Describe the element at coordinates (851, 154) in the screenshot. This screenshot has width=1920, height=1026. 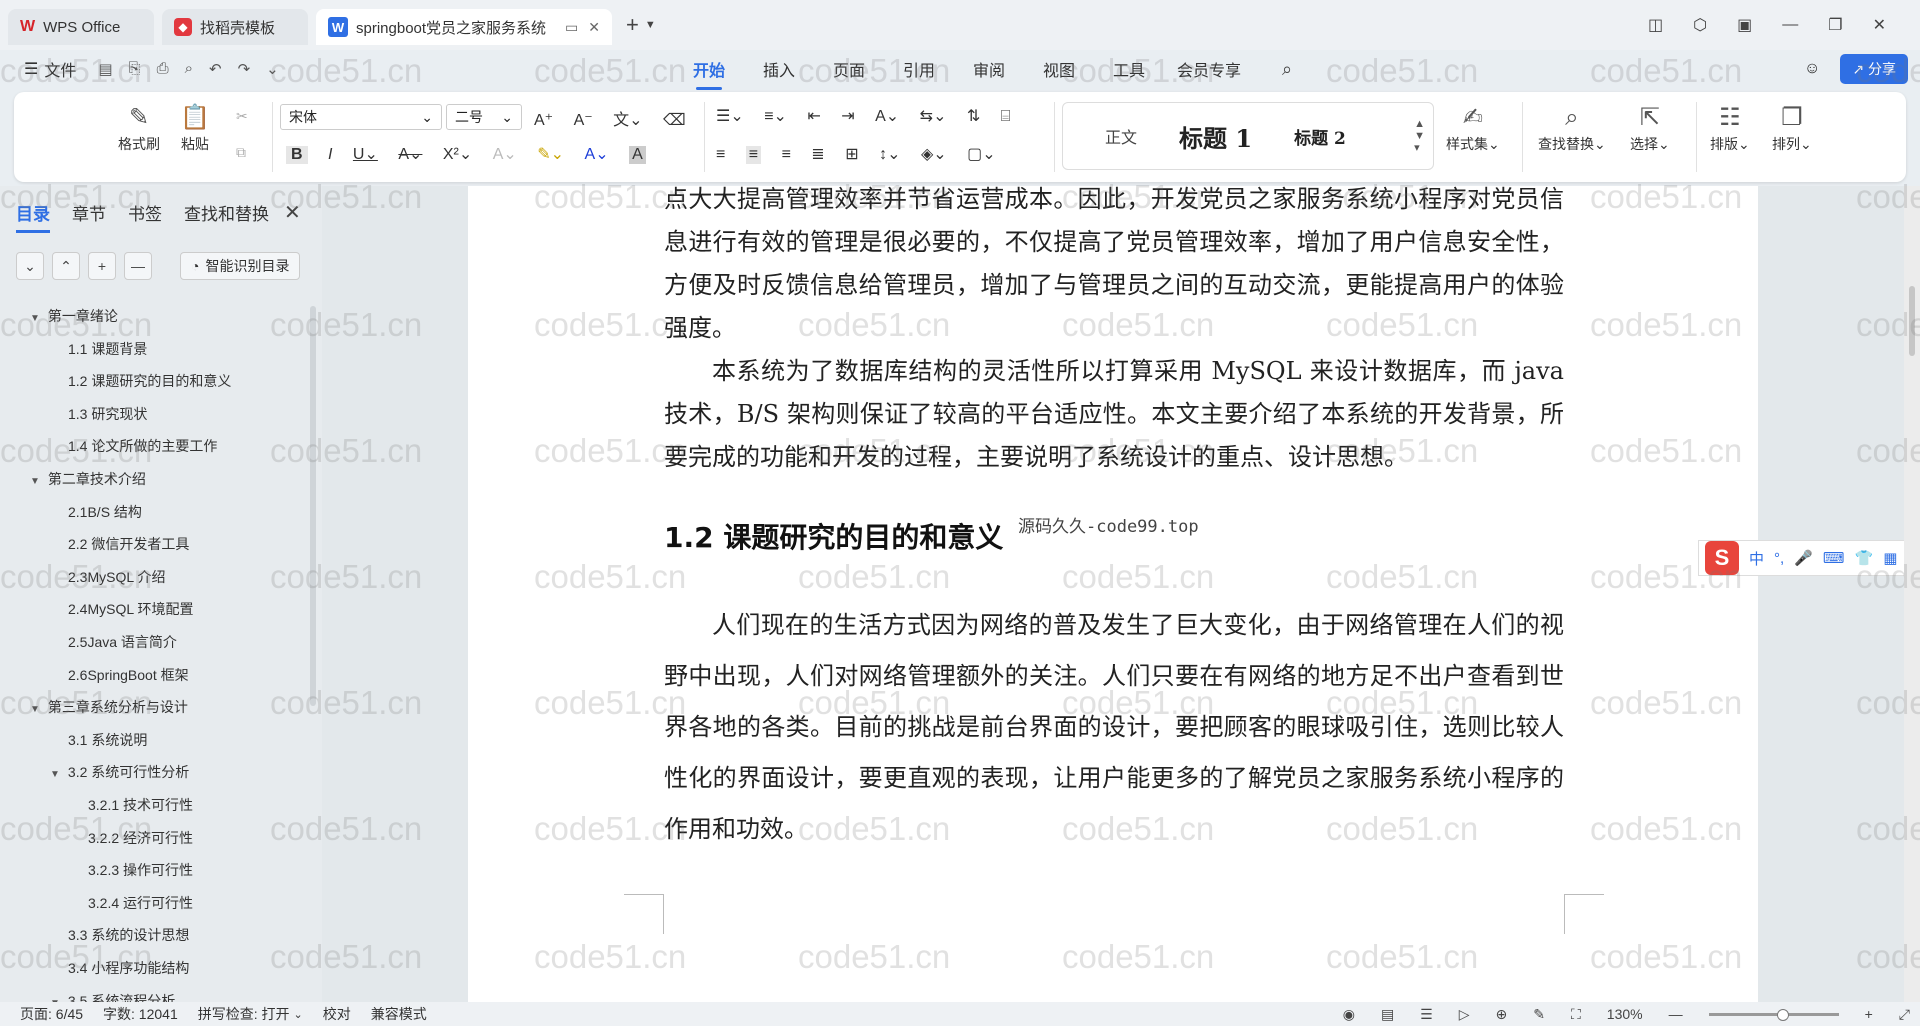
I see `distributed-icon: ⊞` at that location.